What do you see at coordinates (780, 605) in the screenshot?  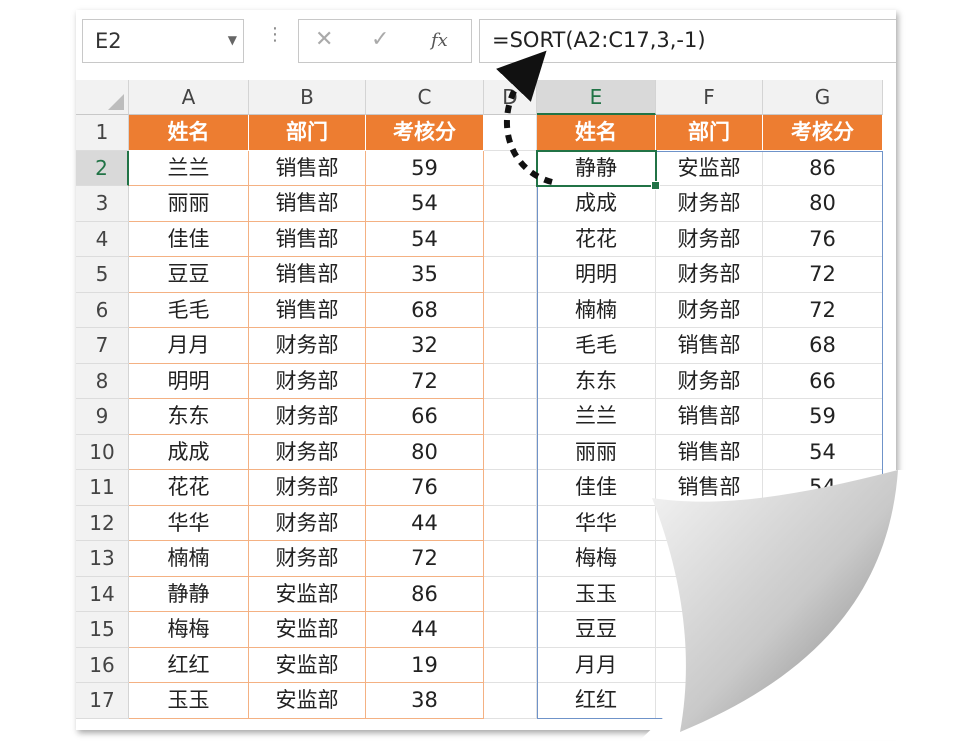 I see `page-curl` at bounding box center [780, 605].